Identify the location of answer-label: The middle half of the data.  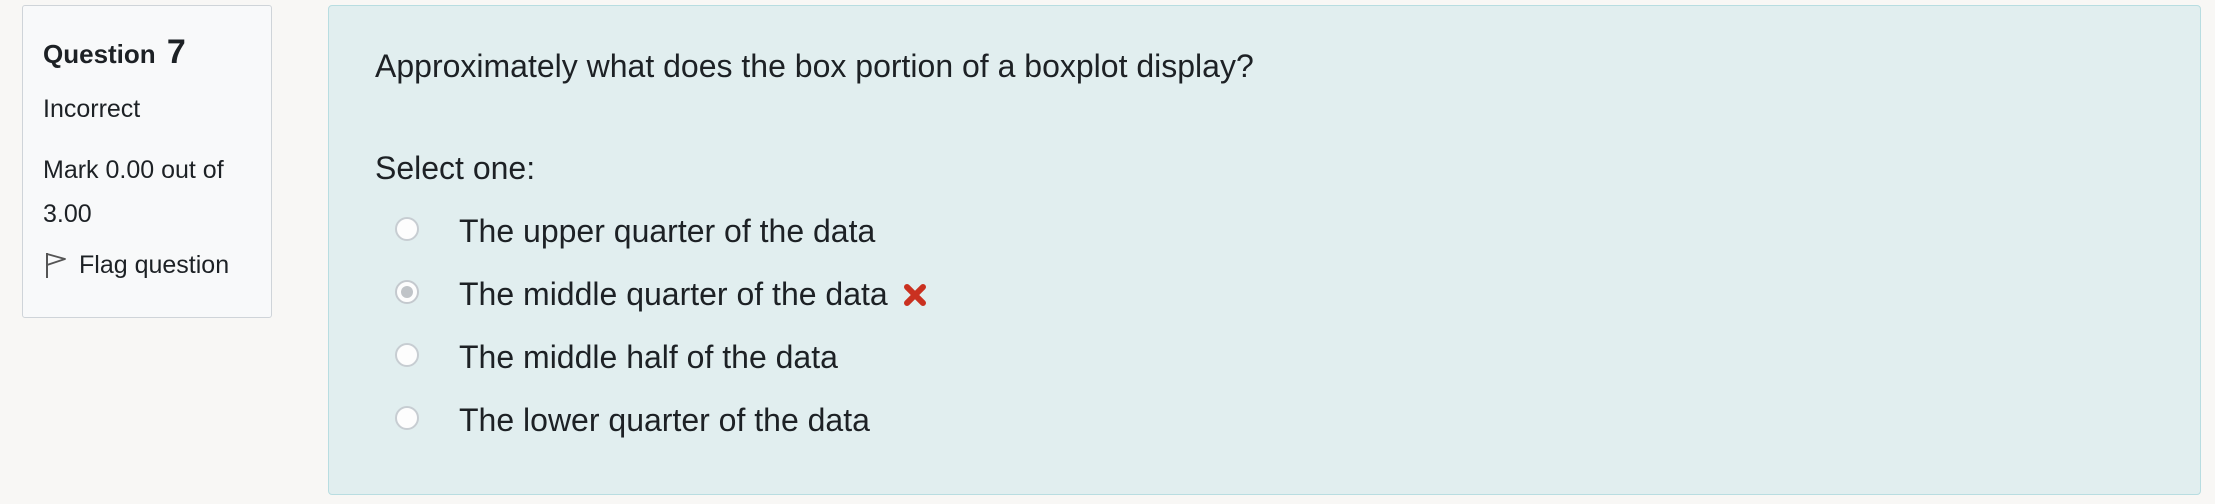
(648, 357).